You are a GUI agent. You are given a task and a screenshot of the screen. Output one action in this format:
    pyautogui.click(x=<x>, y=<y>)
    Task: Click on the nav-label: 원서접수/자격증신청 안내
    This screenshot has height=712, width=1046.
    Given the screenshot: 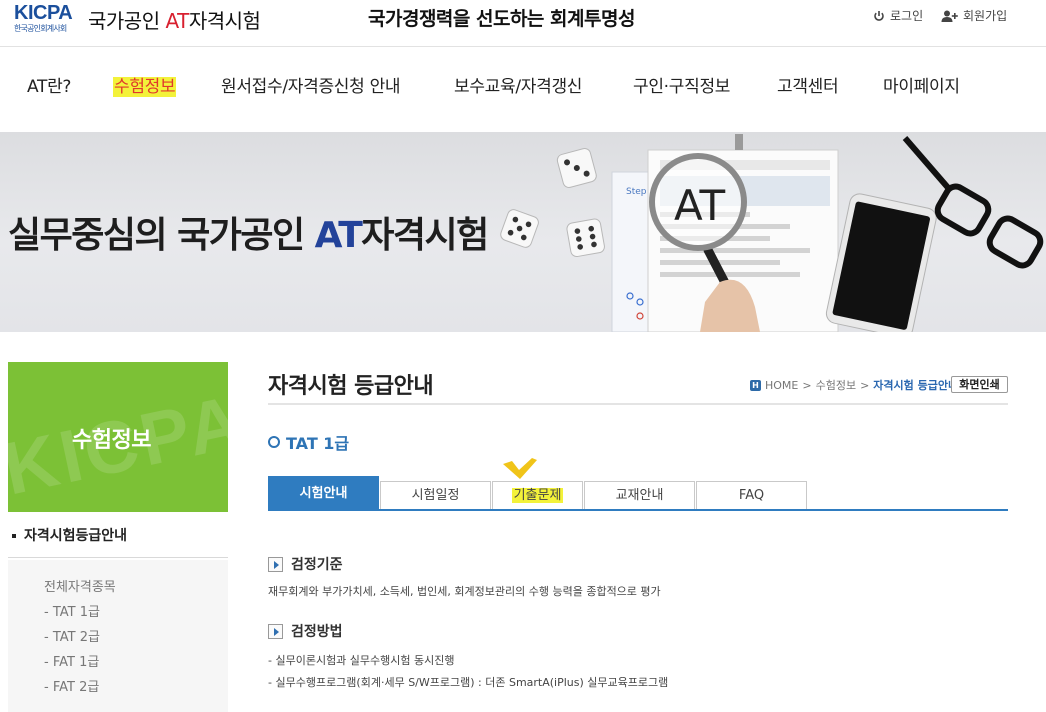 What is the action you would take?
    pyautogui.click(x=311, y=87)
    